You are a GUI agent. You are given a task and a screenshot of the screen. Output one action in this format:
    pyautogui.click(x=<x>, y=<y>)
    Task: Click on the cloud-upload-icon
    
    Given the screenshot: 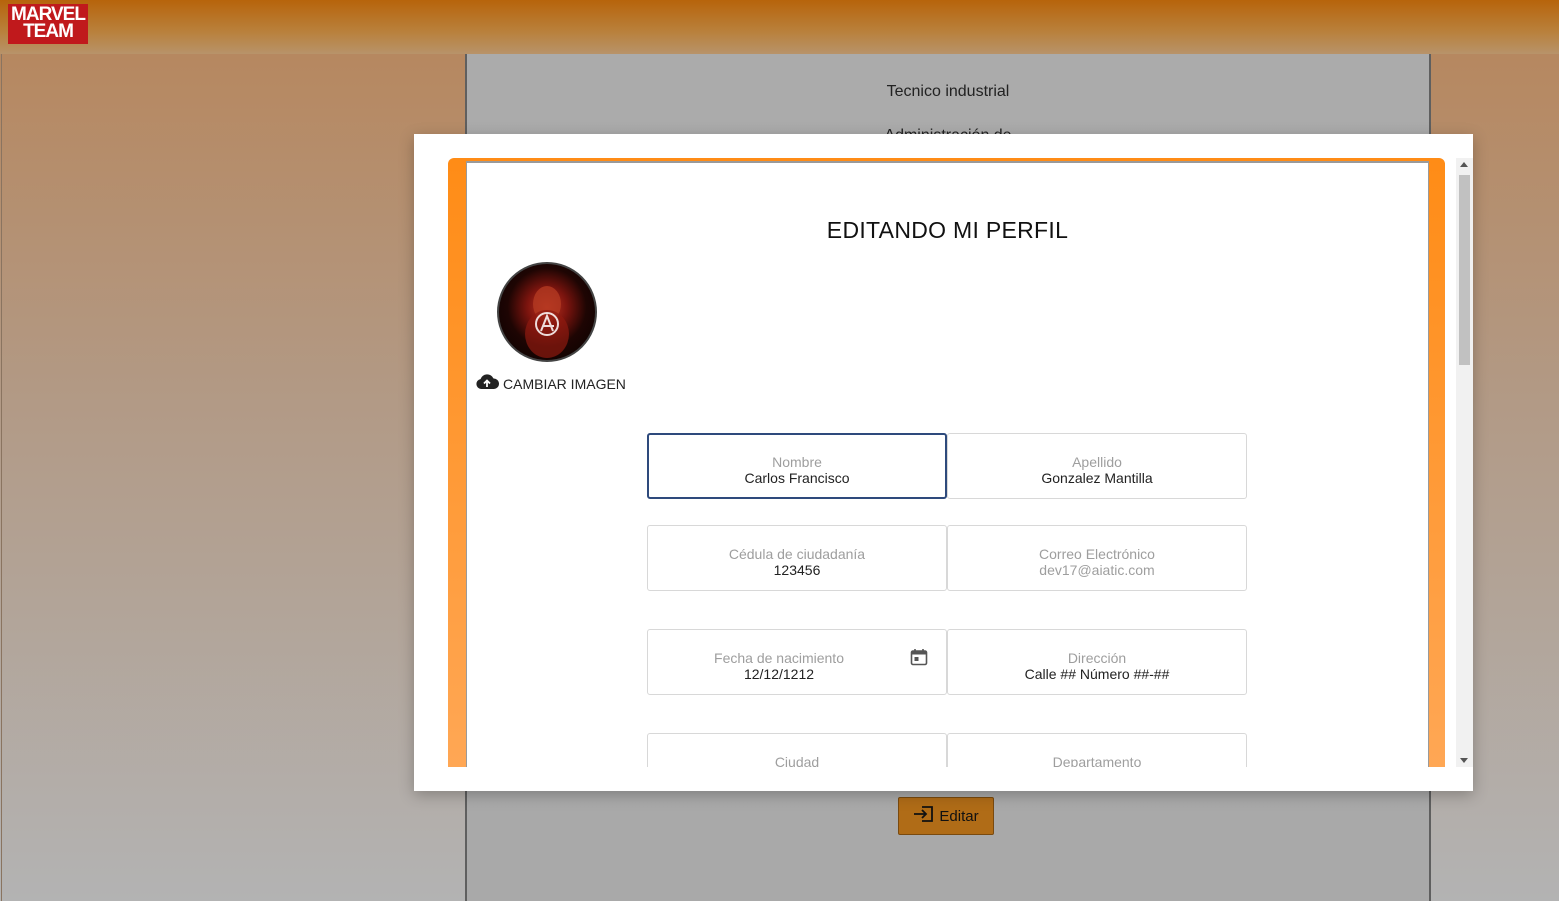 What is the action you would take?
    pyautogui.click(x=487, y=383)
    